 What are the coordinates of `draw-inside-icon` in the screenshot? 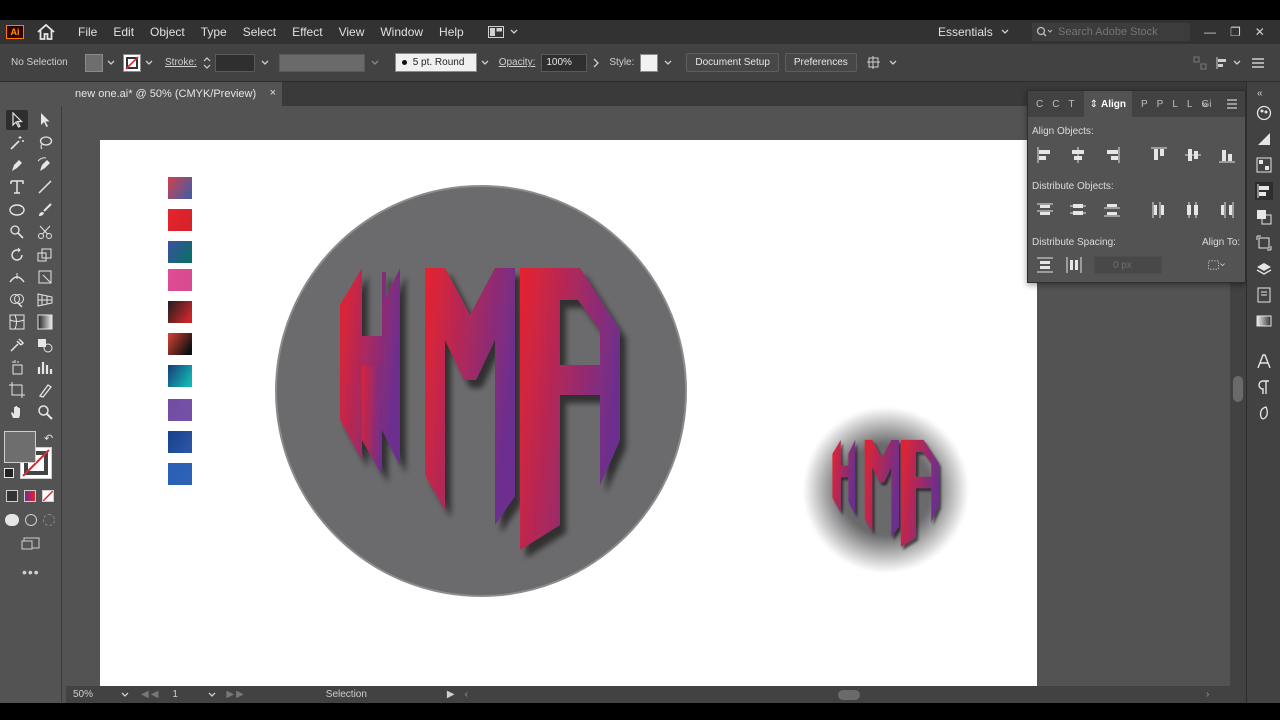 It's located at (49, 520).